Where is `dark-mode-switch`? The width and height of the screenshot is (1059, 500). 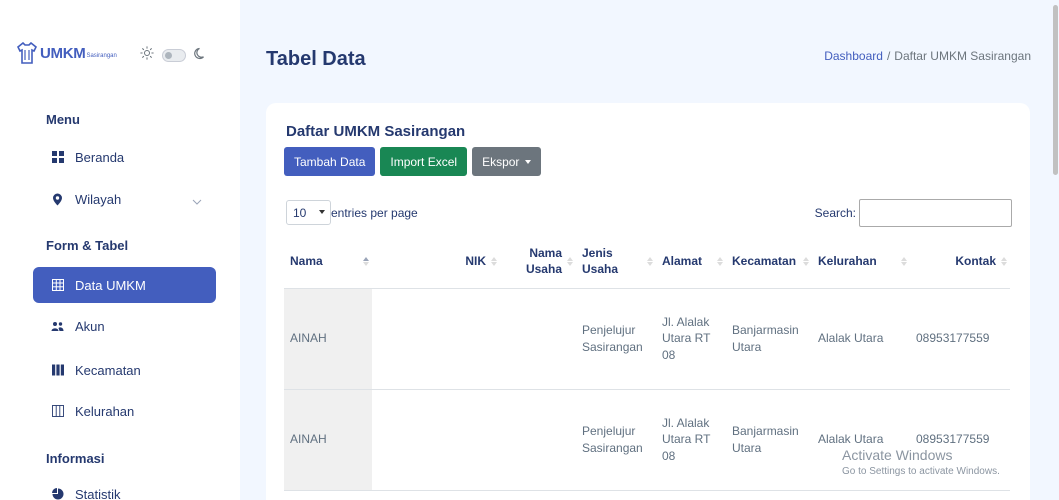
dark-mode-switch is located at coordinates (174, 55).